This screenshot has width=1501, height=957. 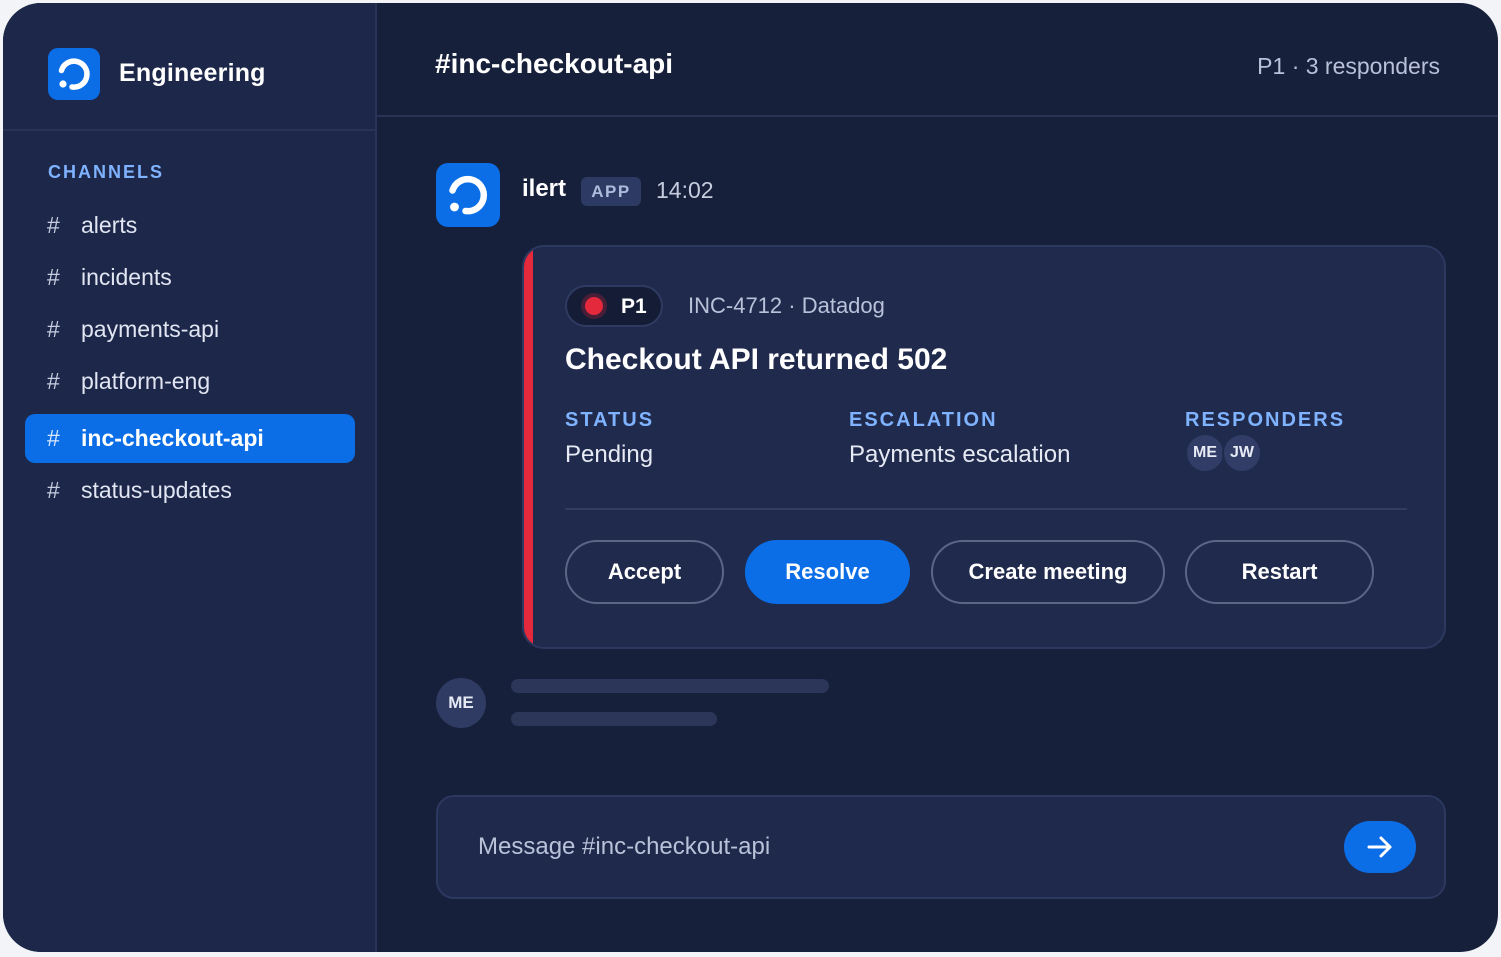 I want to click on card-divider, so click(x=986, y=509).